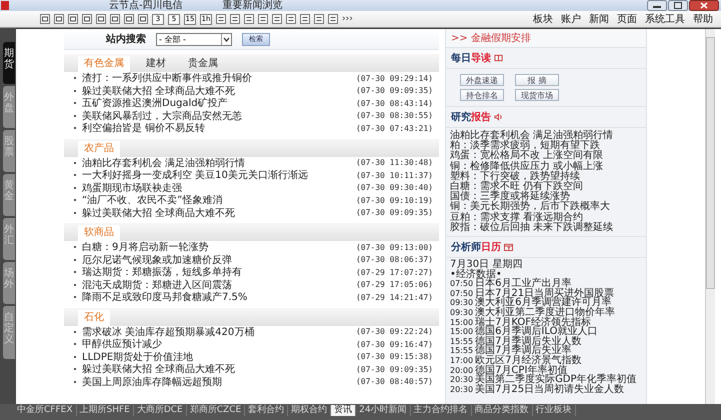  I want to click on menu-item: 账户, so click(571, 19).